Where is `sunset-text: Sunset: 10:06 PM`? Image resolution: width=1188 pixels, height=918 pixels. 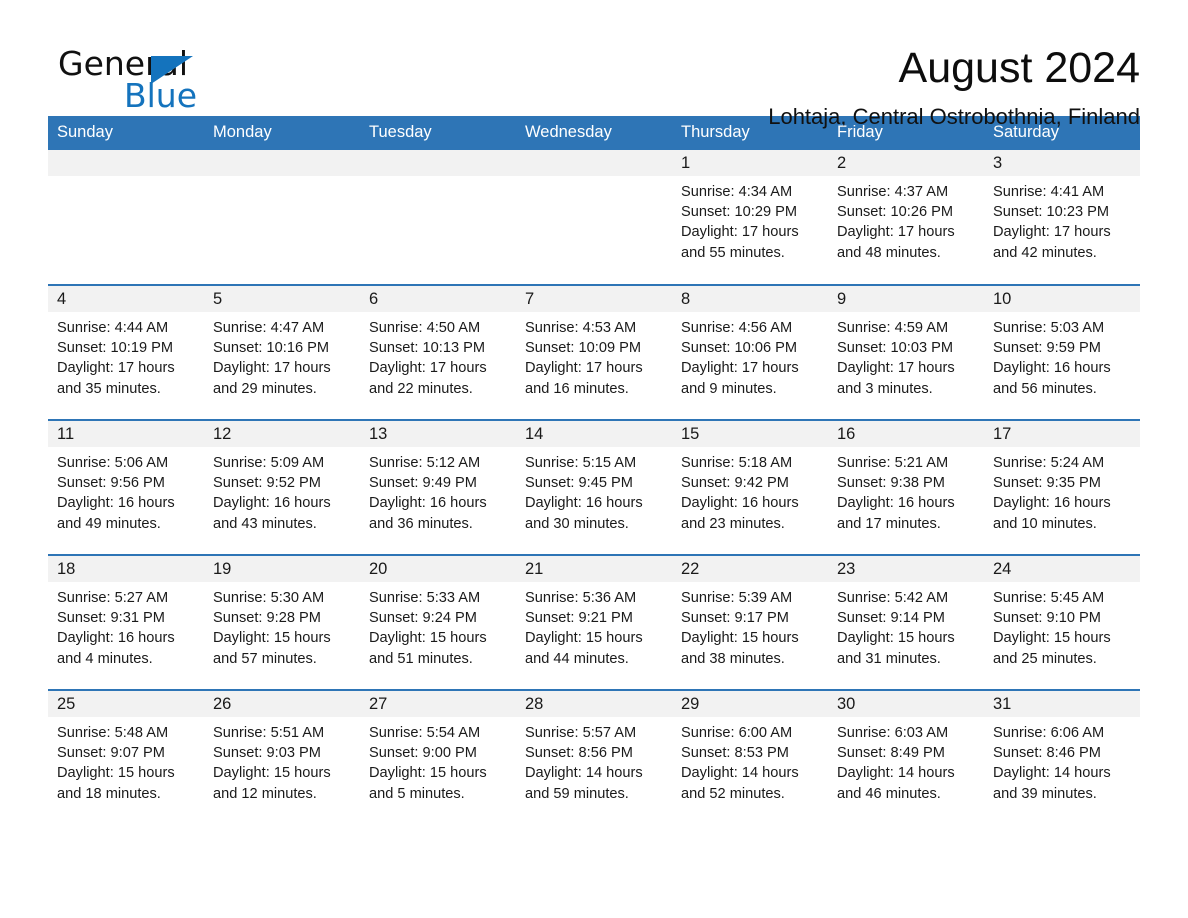
sunset-text: Sunset: 10:06 PM is located at coordinates (739, 348).